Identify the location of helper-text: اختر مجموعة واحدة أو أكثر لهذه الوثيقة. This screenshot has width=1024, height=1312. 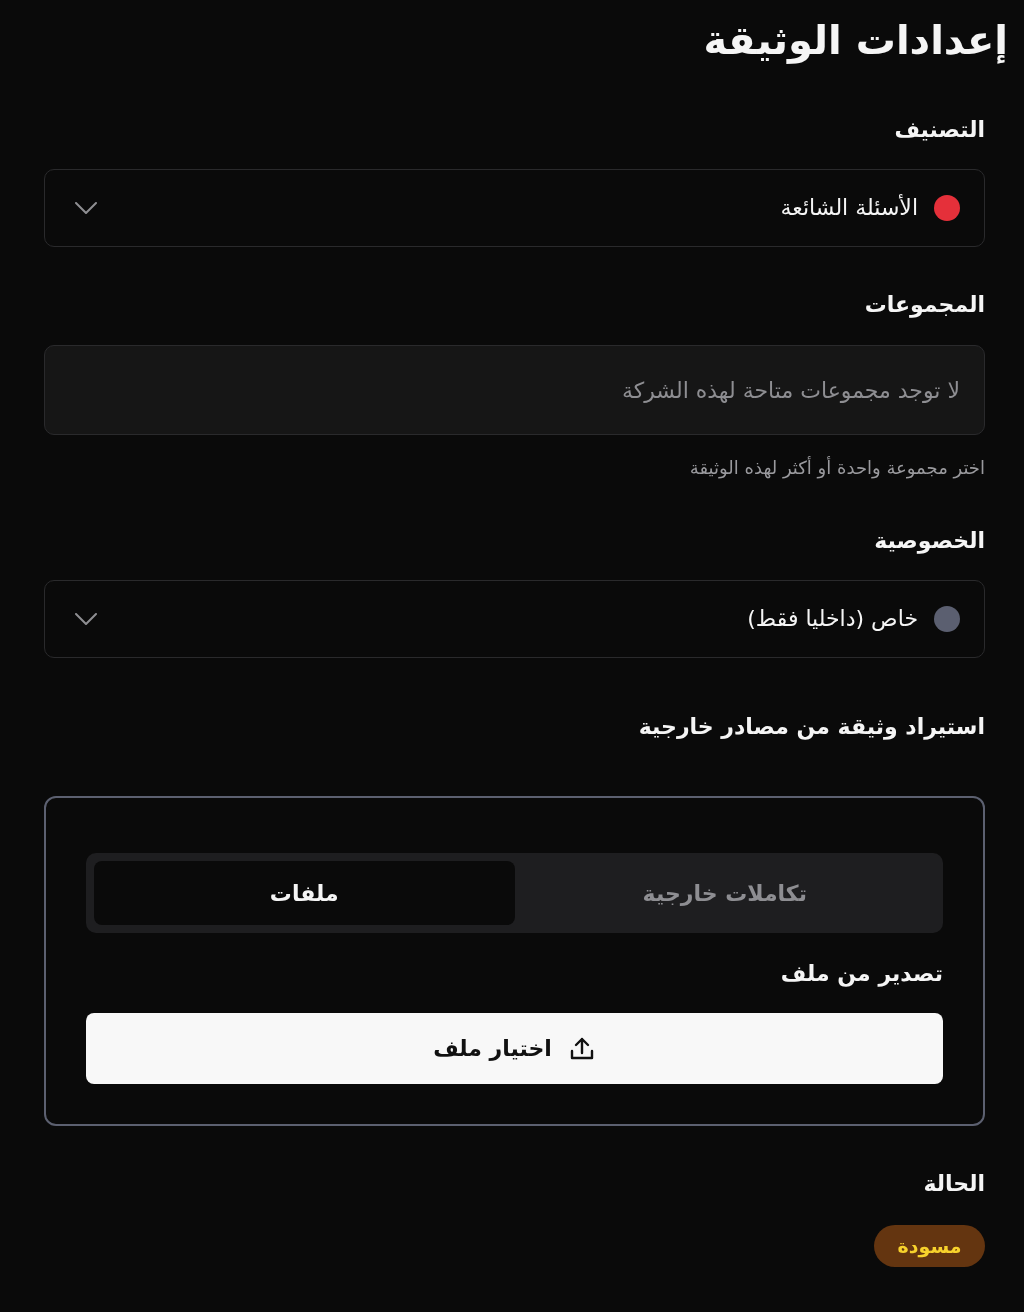
(836, 468).